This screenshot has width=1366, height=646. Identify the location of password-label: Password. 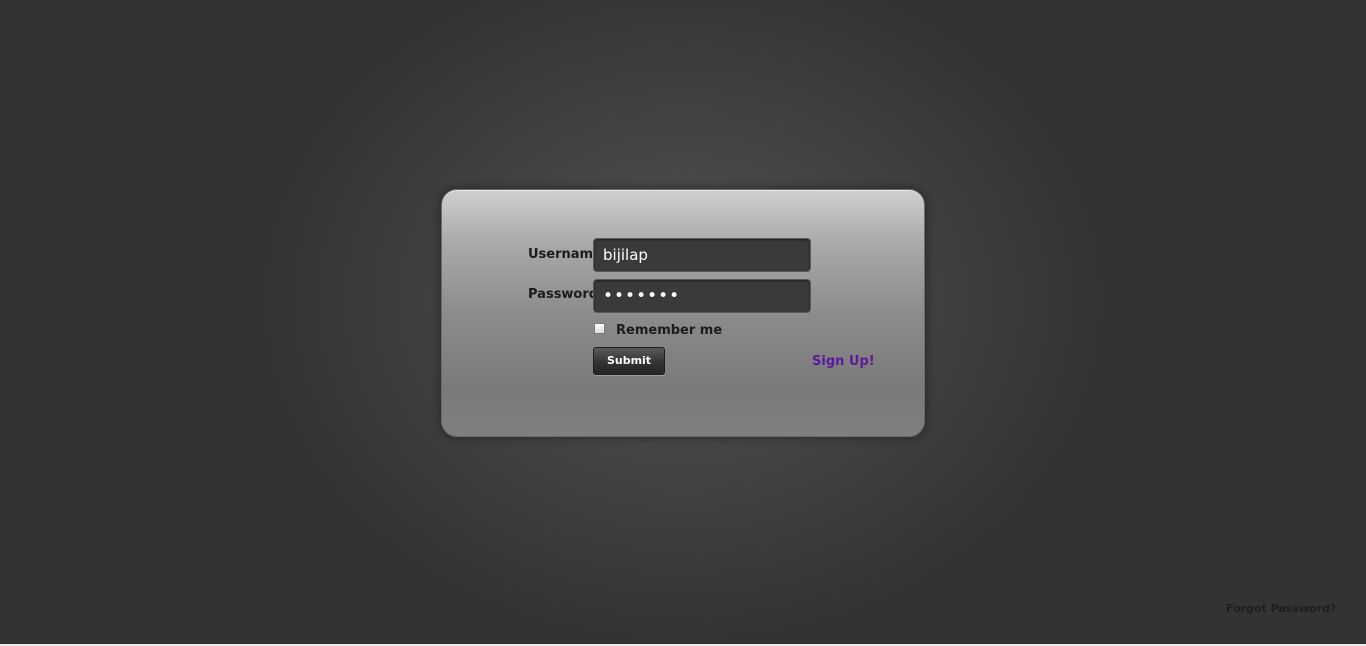
(563, 294).